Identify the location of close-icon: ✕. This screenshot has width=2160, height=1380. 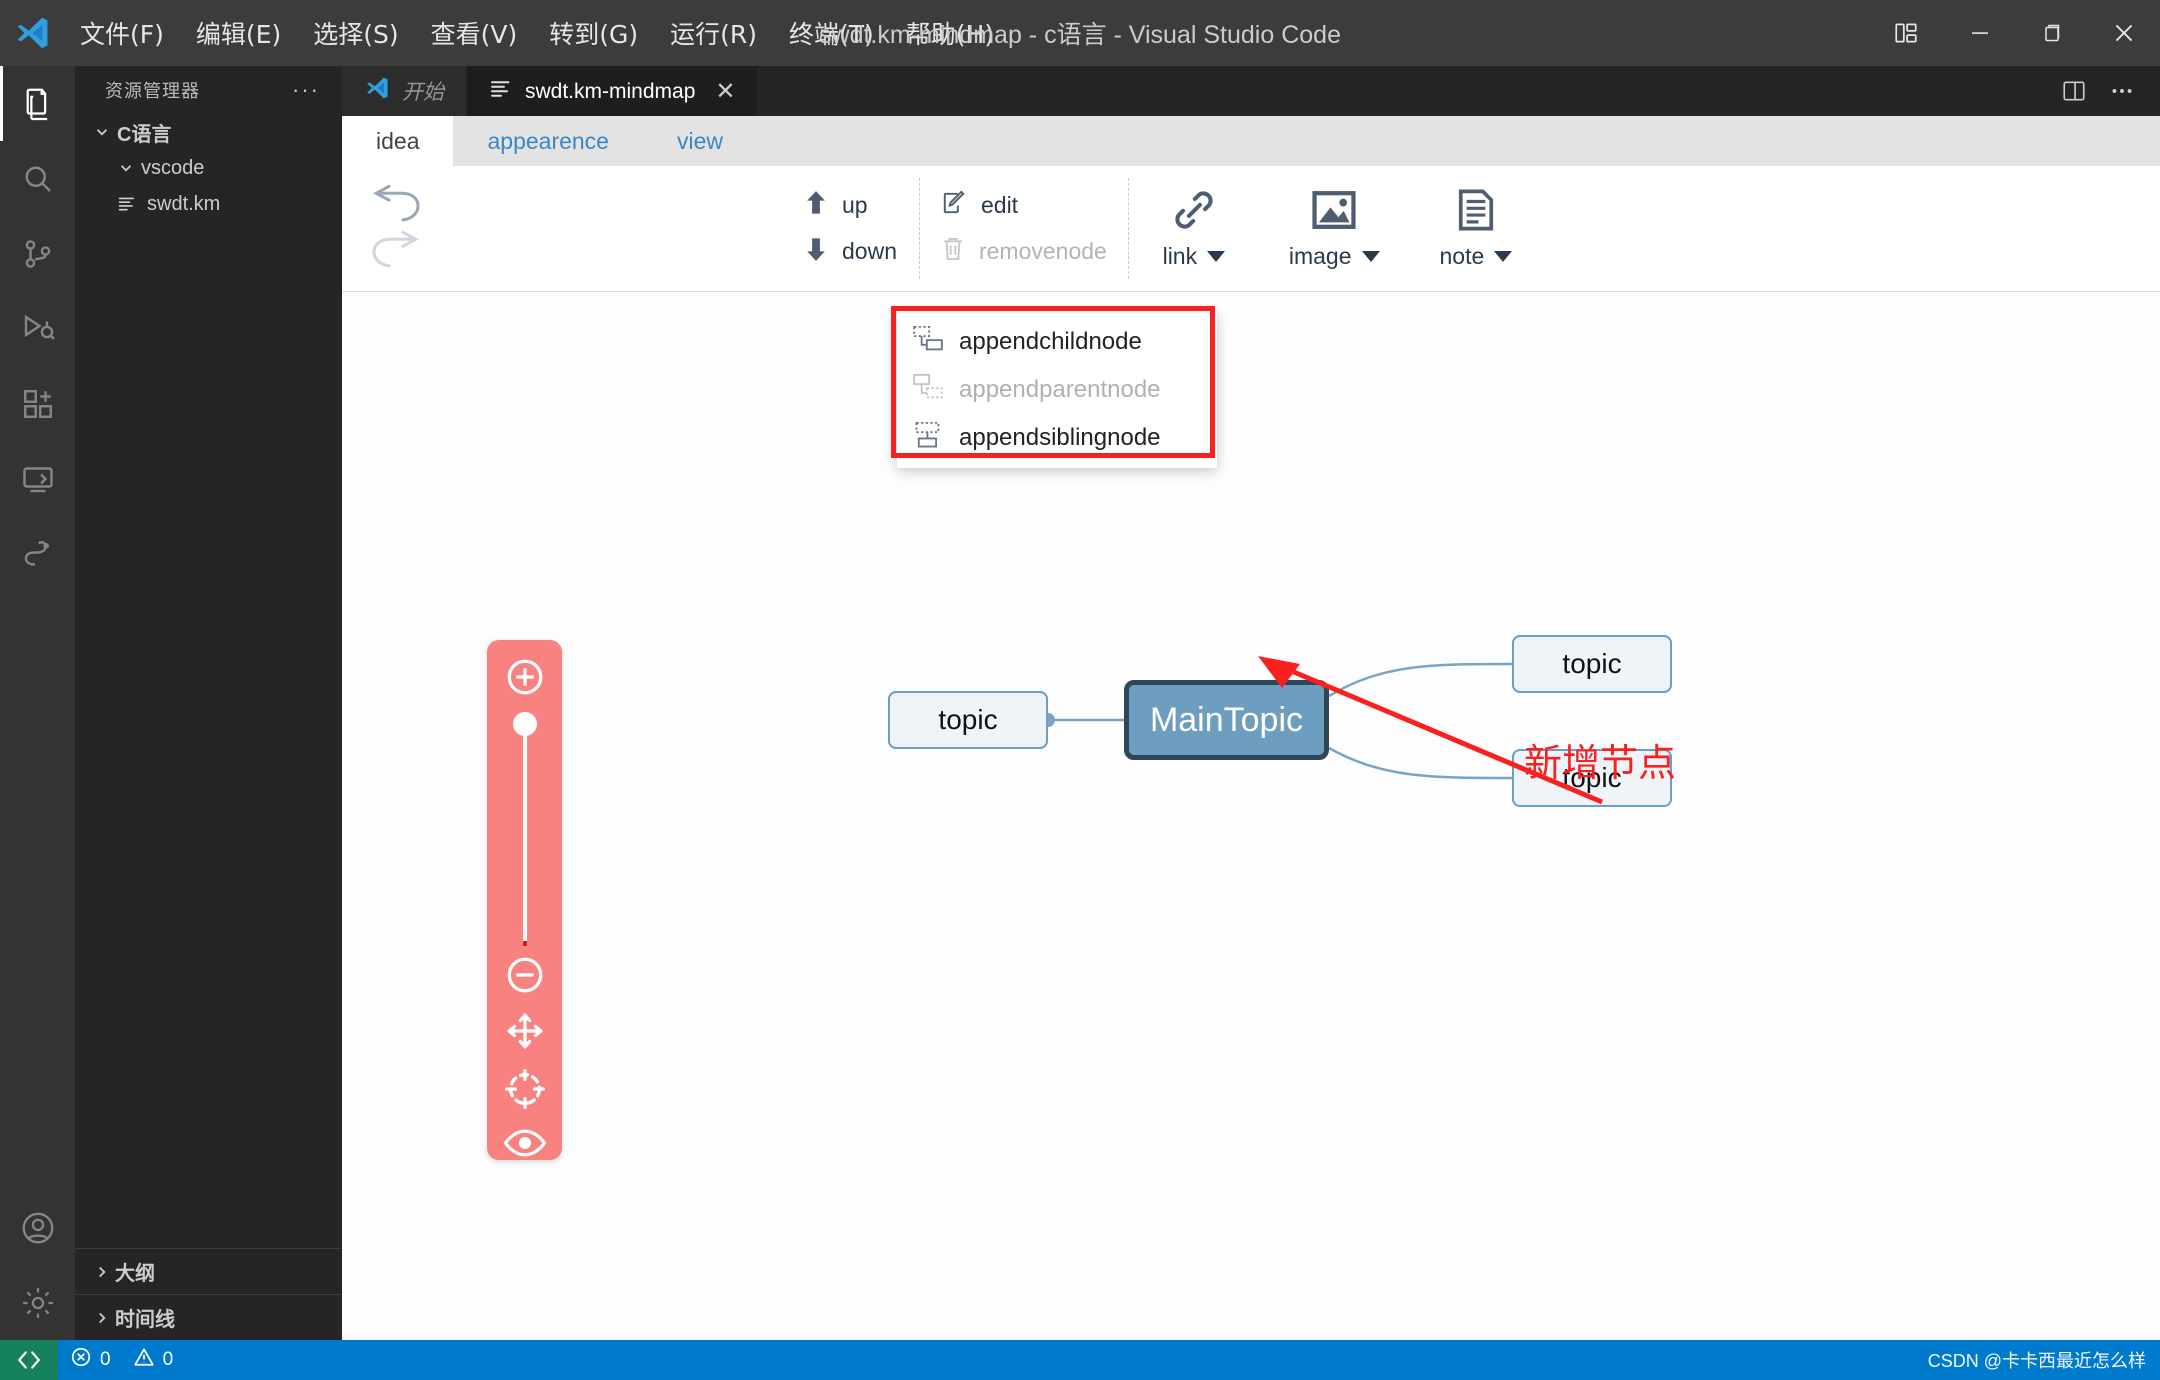
(725, 91).